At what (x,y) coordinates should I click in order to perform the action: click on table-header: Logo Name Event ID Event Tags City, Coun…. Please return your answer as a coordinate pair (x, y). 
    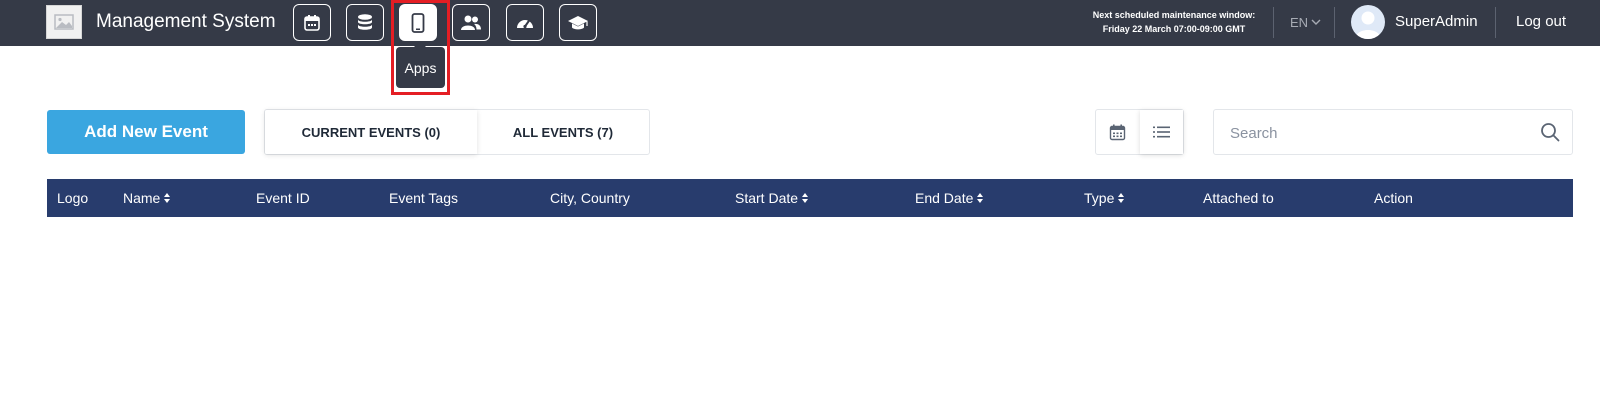
    Looking at the image, I should click on (810, 198).